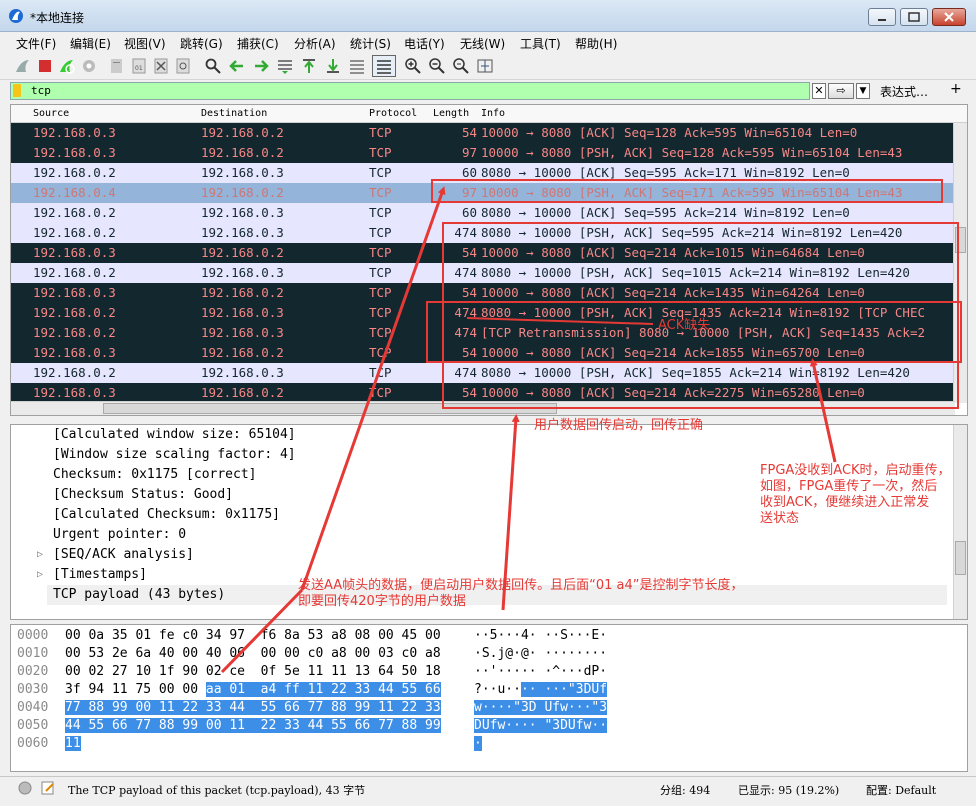 The image size is (976, 806). Describe the element at coordinates (234, 113) in the screenshot. I see `column-destination: Destination` at that location.